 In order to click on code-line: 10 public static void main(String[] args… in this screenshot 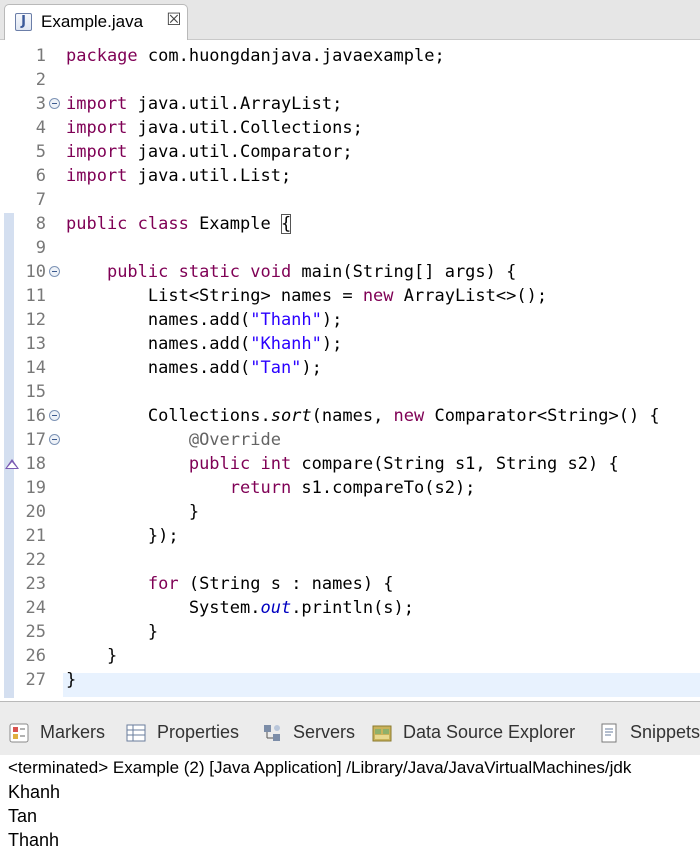, I will do `click(350, 272)`.